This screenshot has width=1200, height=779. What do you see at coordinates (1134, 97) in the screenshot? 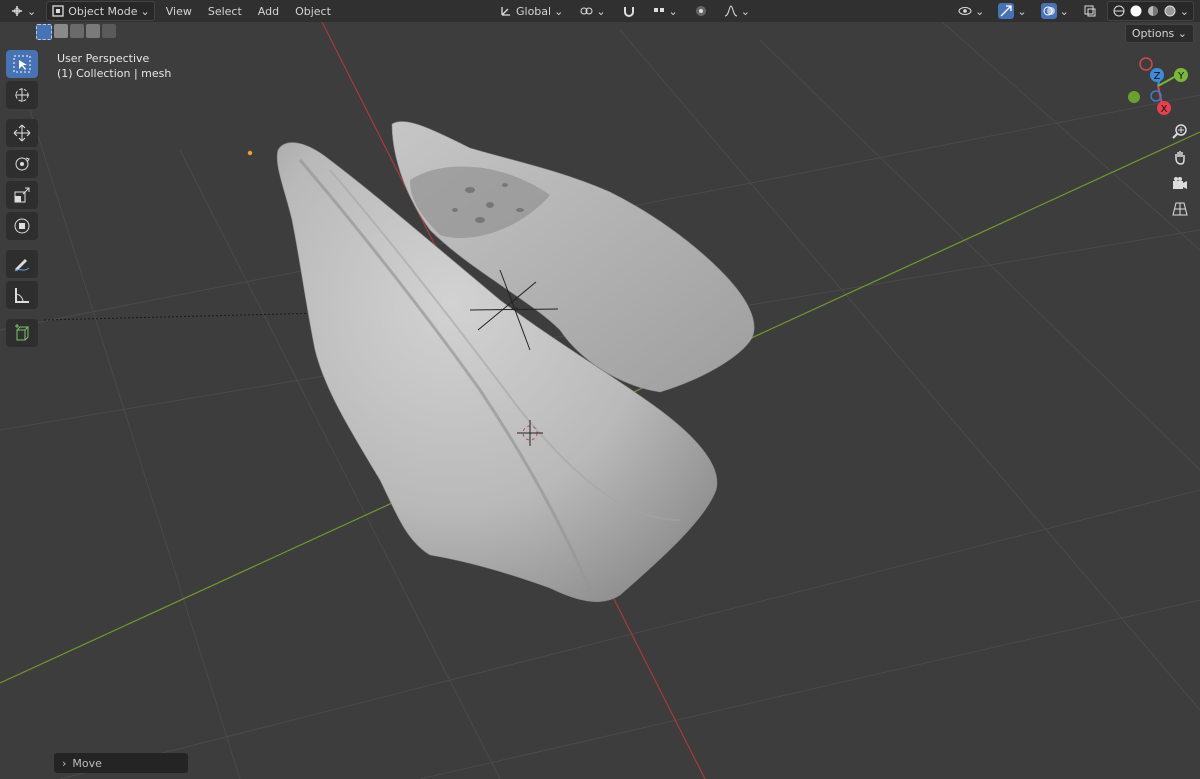
I see `gizmo-neg-y` at bounding box center [1134, 97].